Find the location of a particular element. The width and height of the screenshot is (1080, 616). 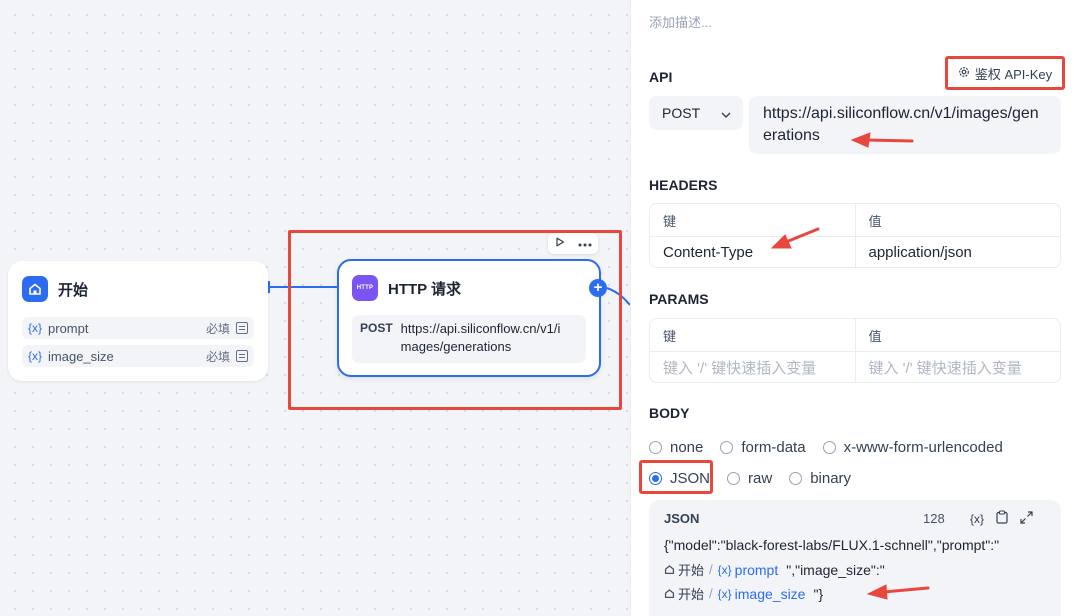

auth-button: 鉴权 API-Key is located at coordinates (1005, 73).